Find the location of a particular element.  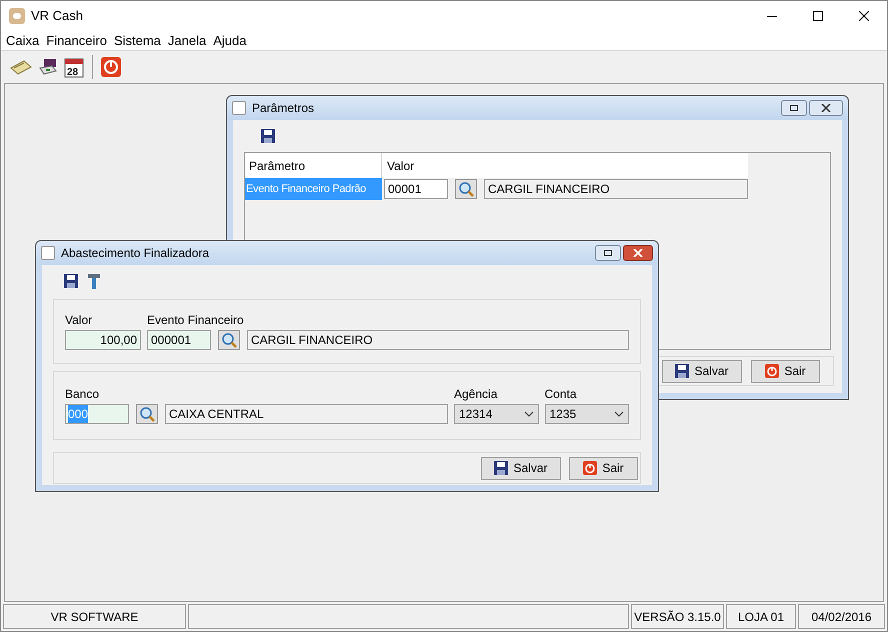

field-label: Conta is located at coordinates (561, 394).